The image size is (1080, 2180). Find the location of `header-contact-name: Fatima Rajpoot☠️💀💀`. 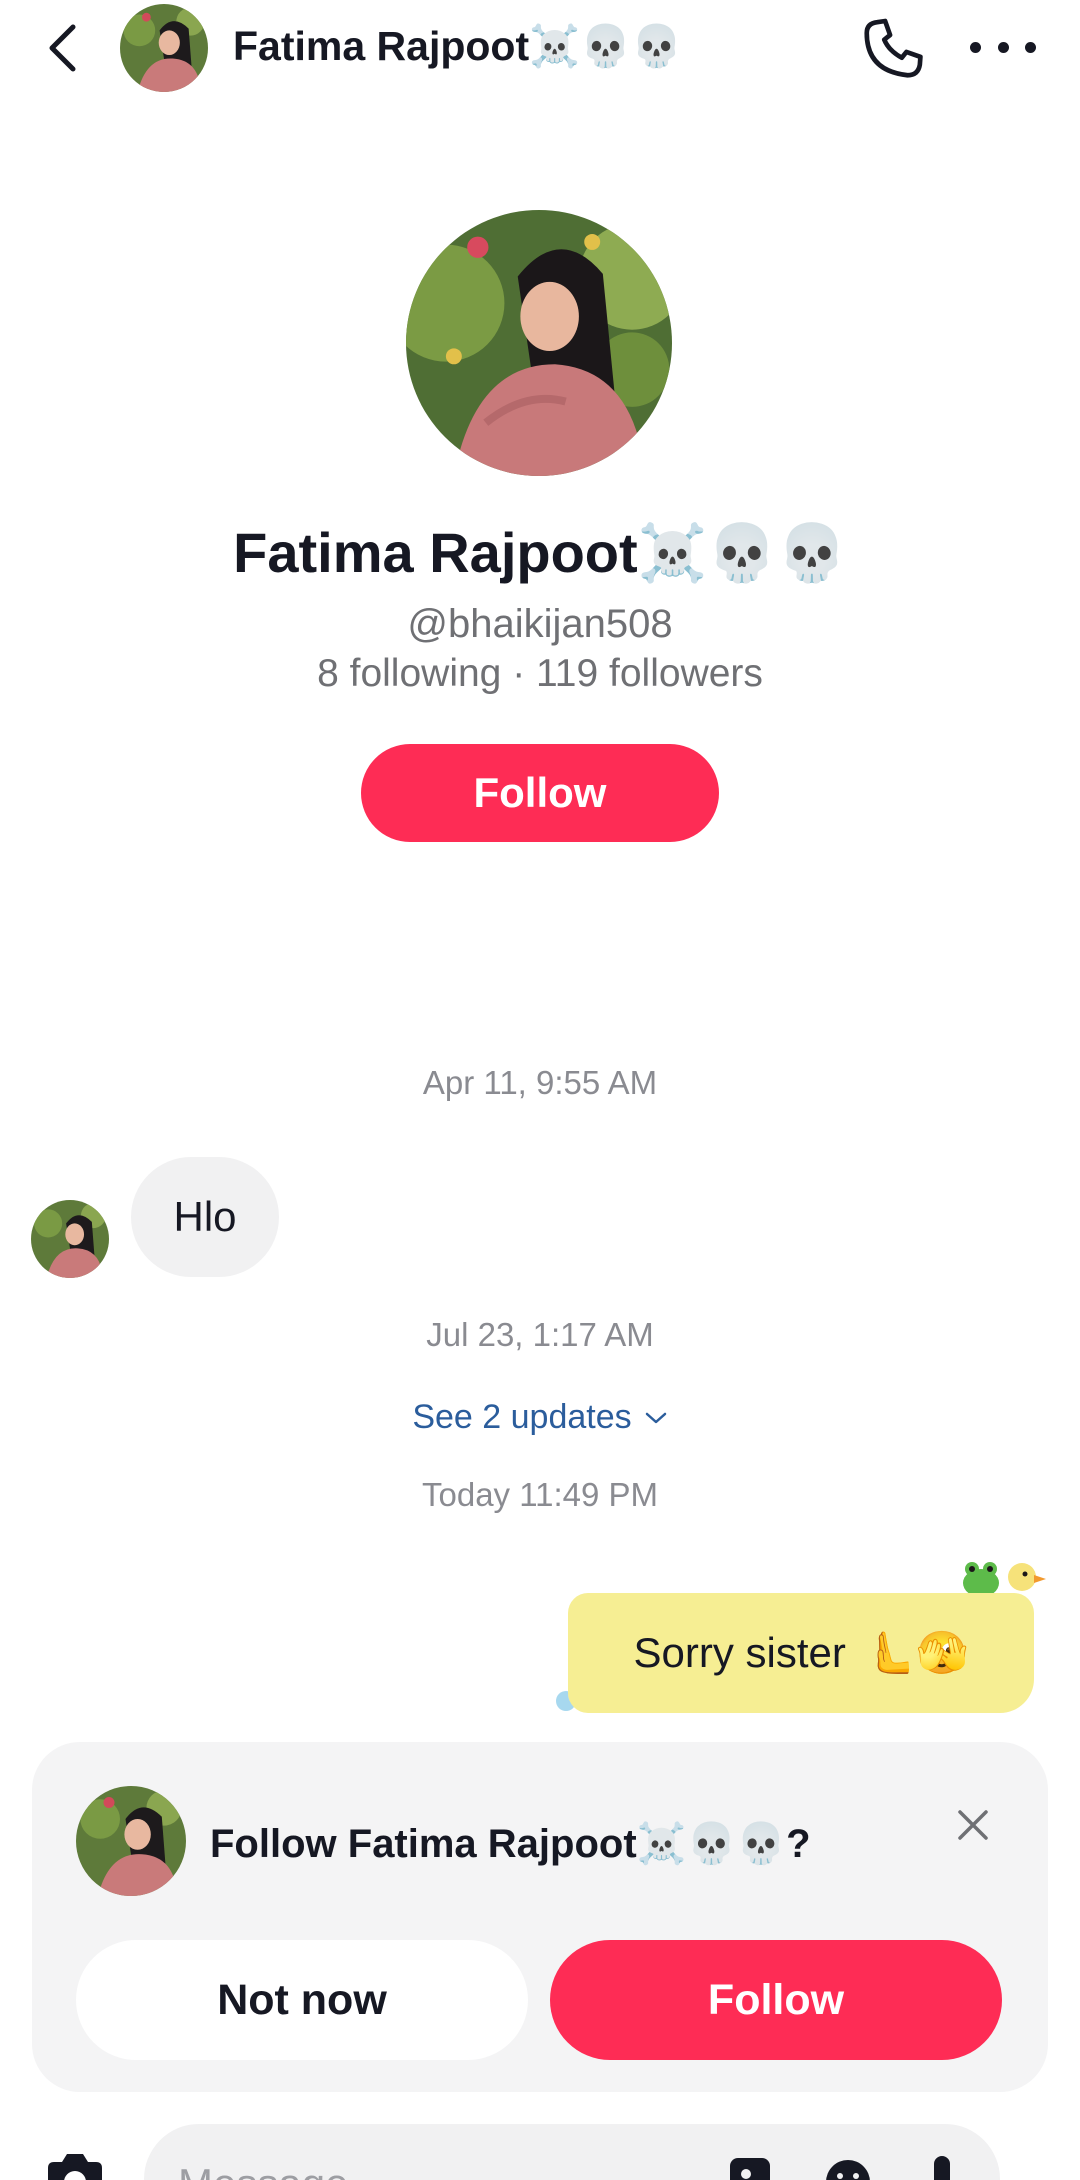

header-contact-name: Fatima Rajpoot☠️💀💀 is located at coordinates (457, 46).